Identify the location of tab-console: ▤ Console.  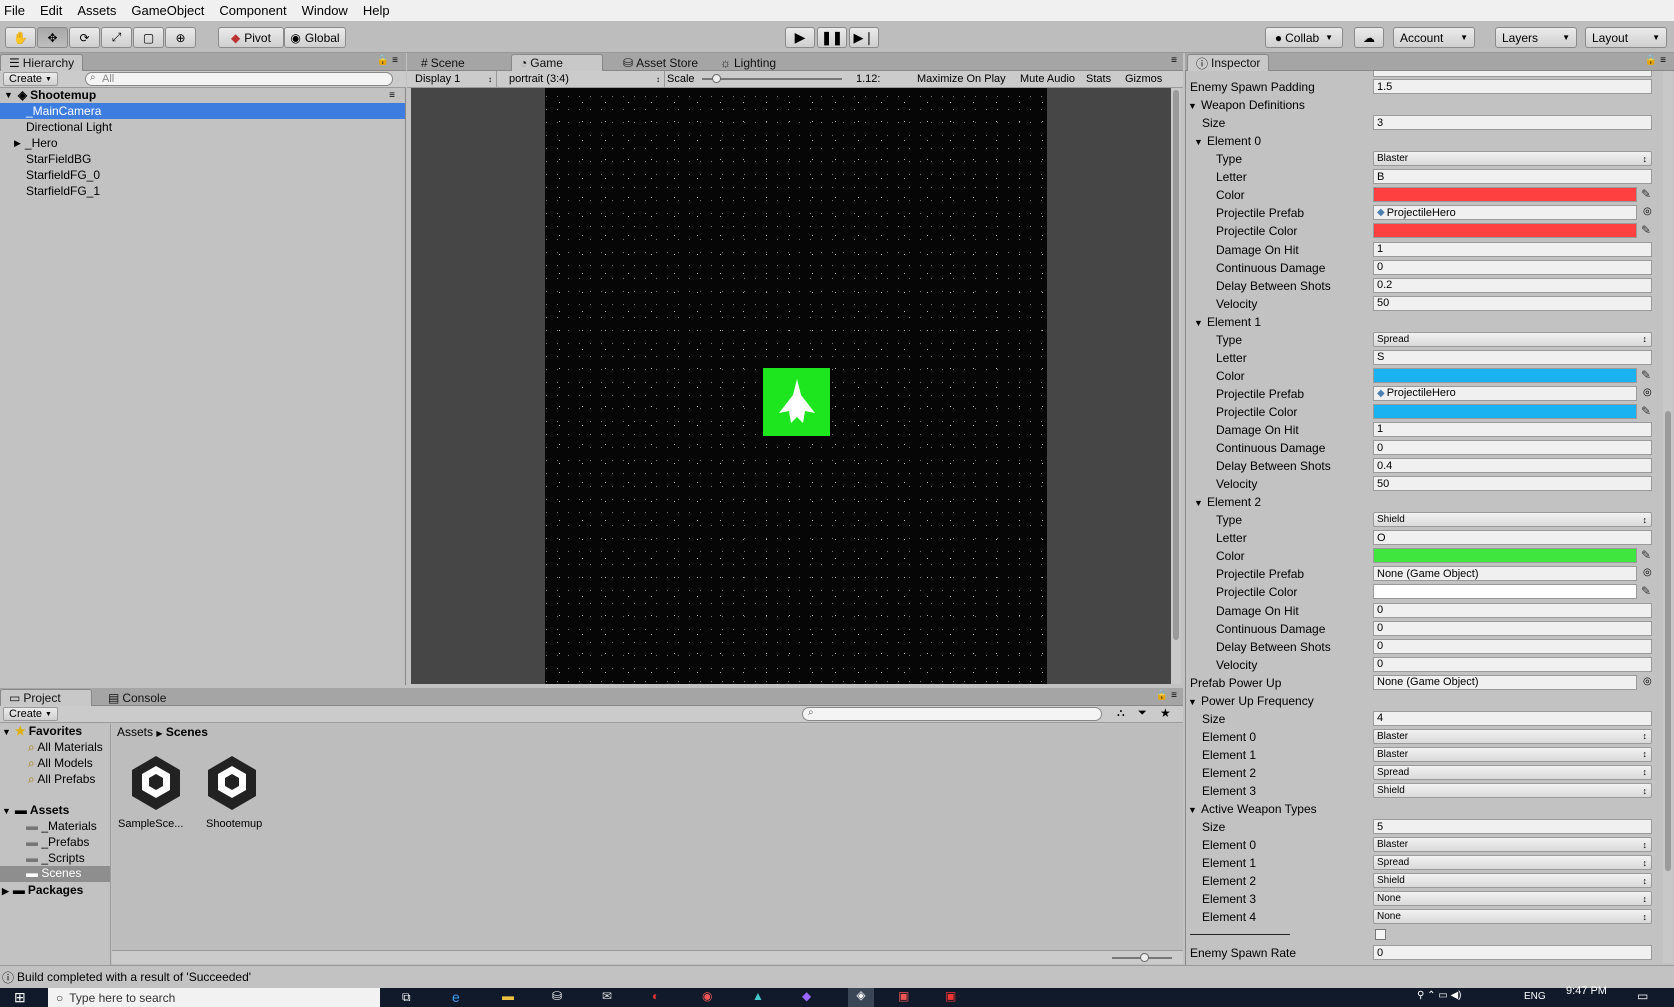
(137, 697).